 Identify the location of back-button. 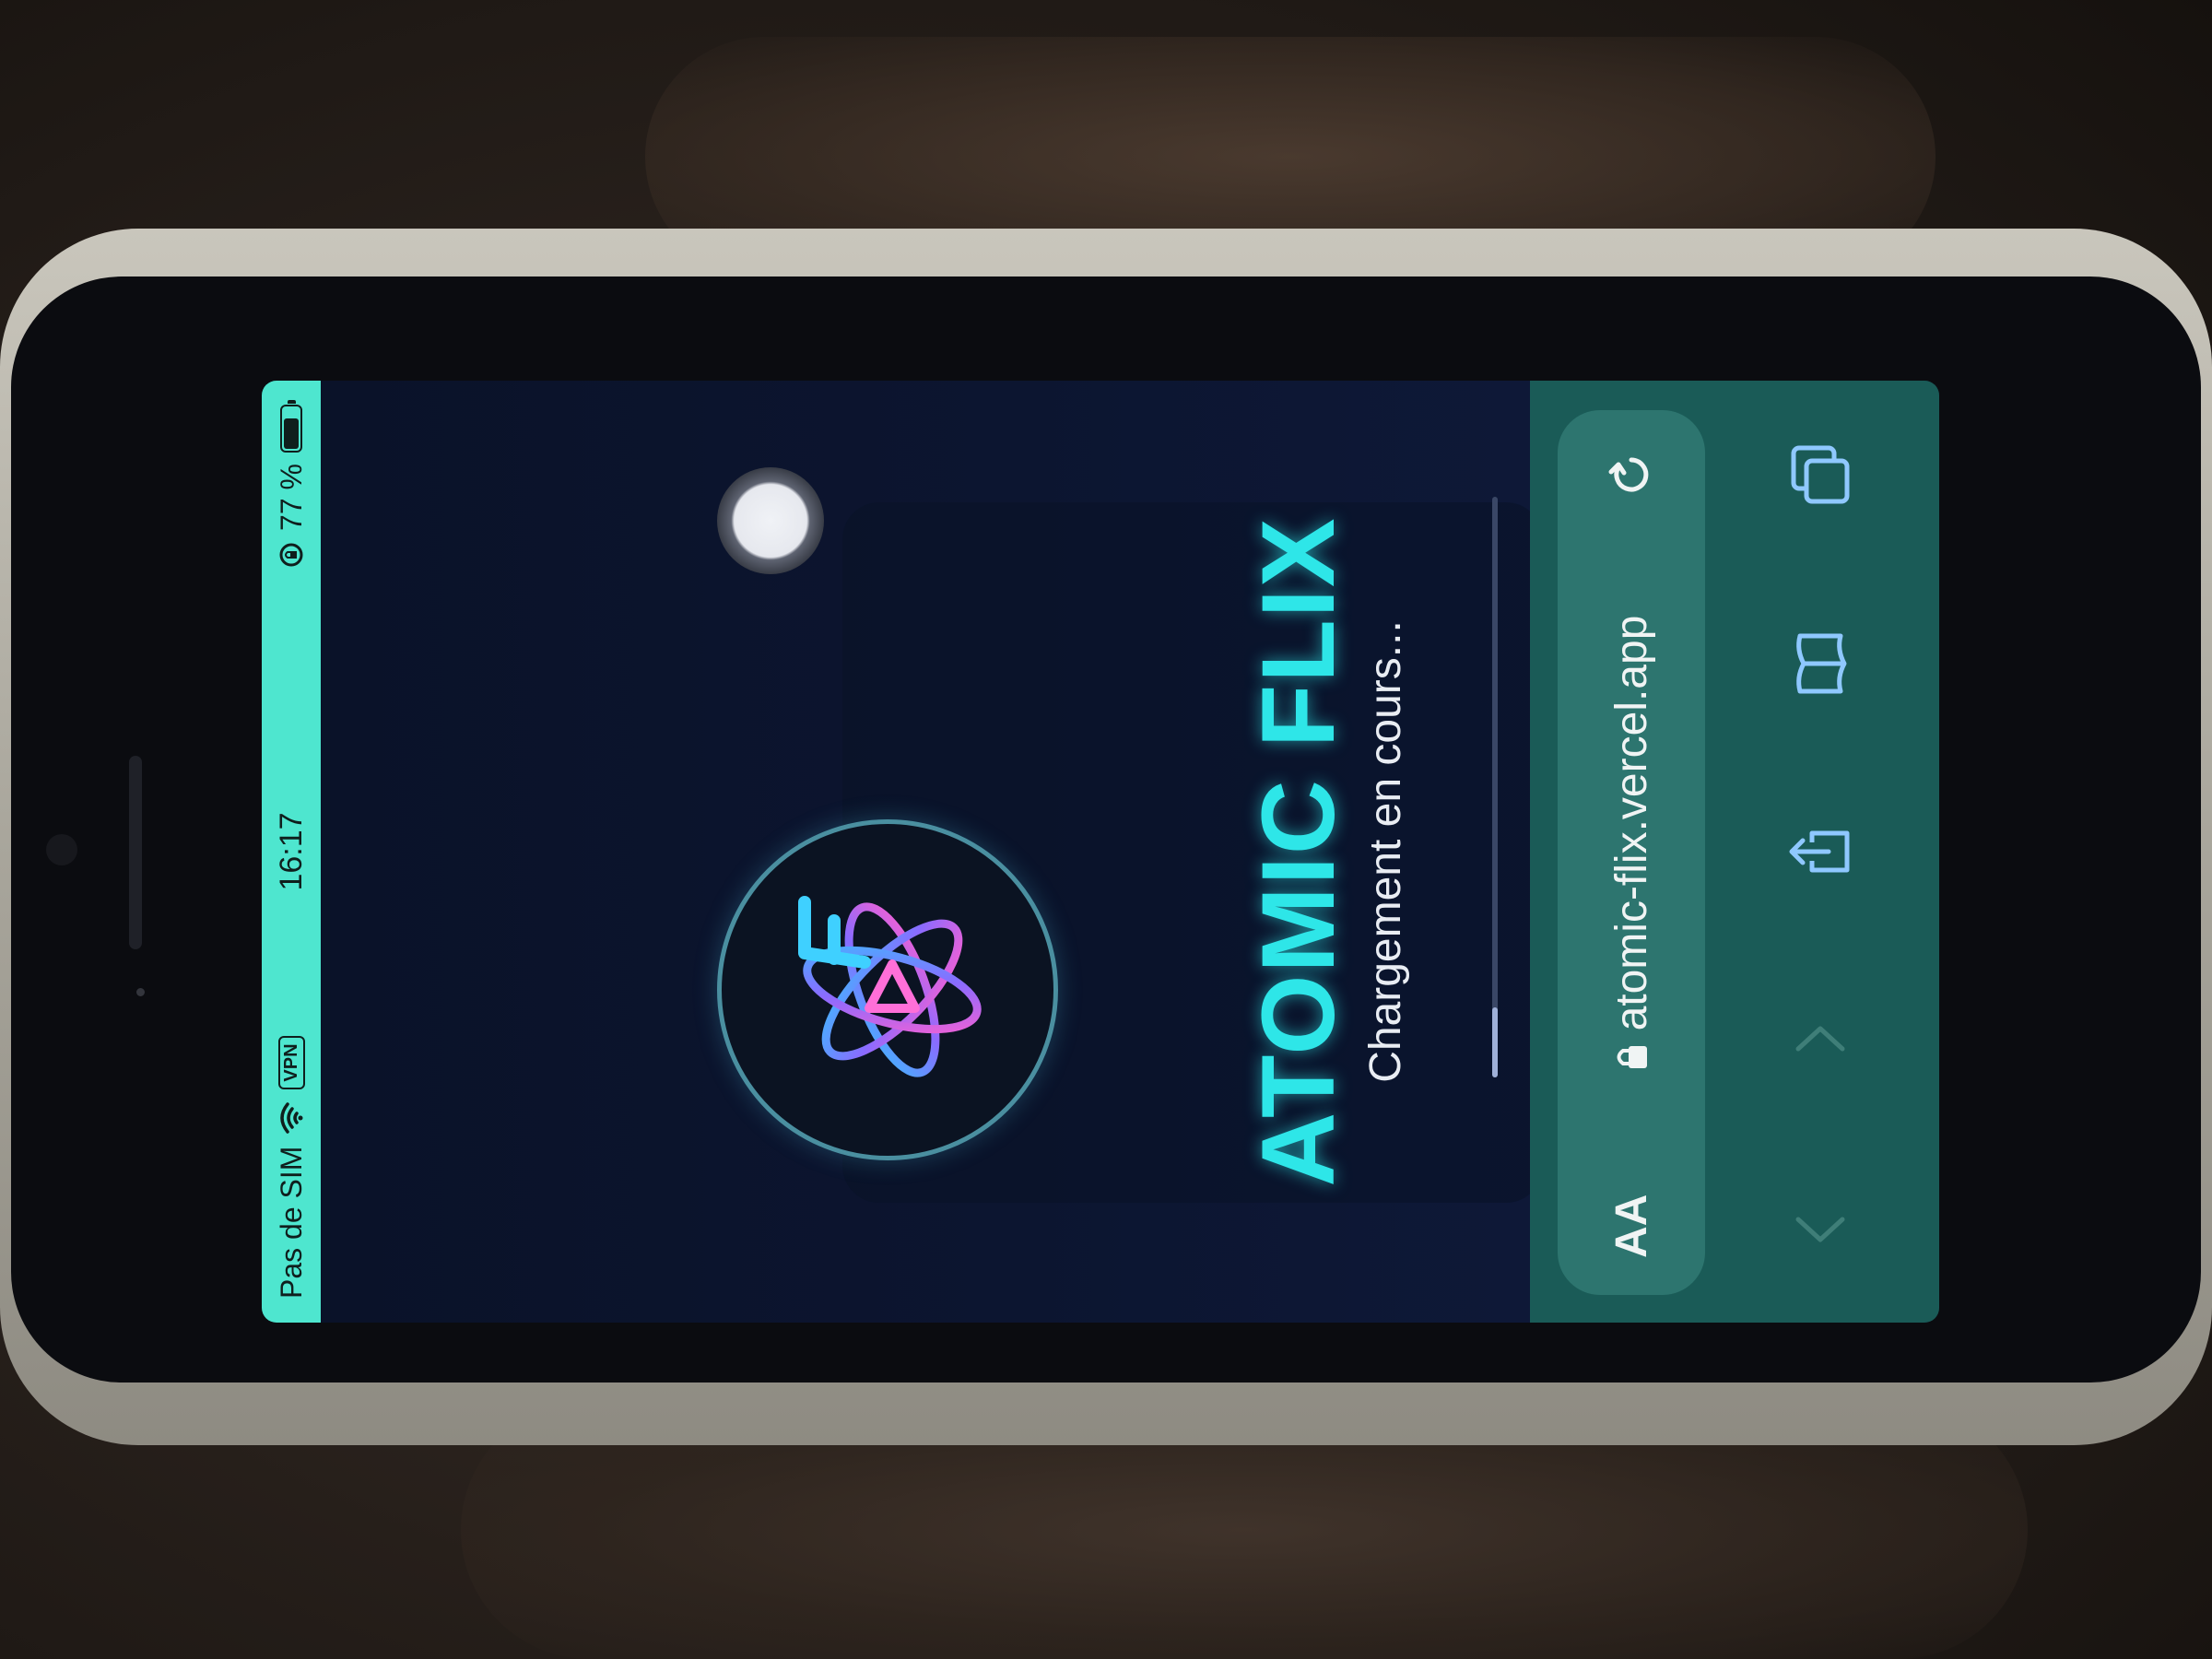
(1820, 1228).